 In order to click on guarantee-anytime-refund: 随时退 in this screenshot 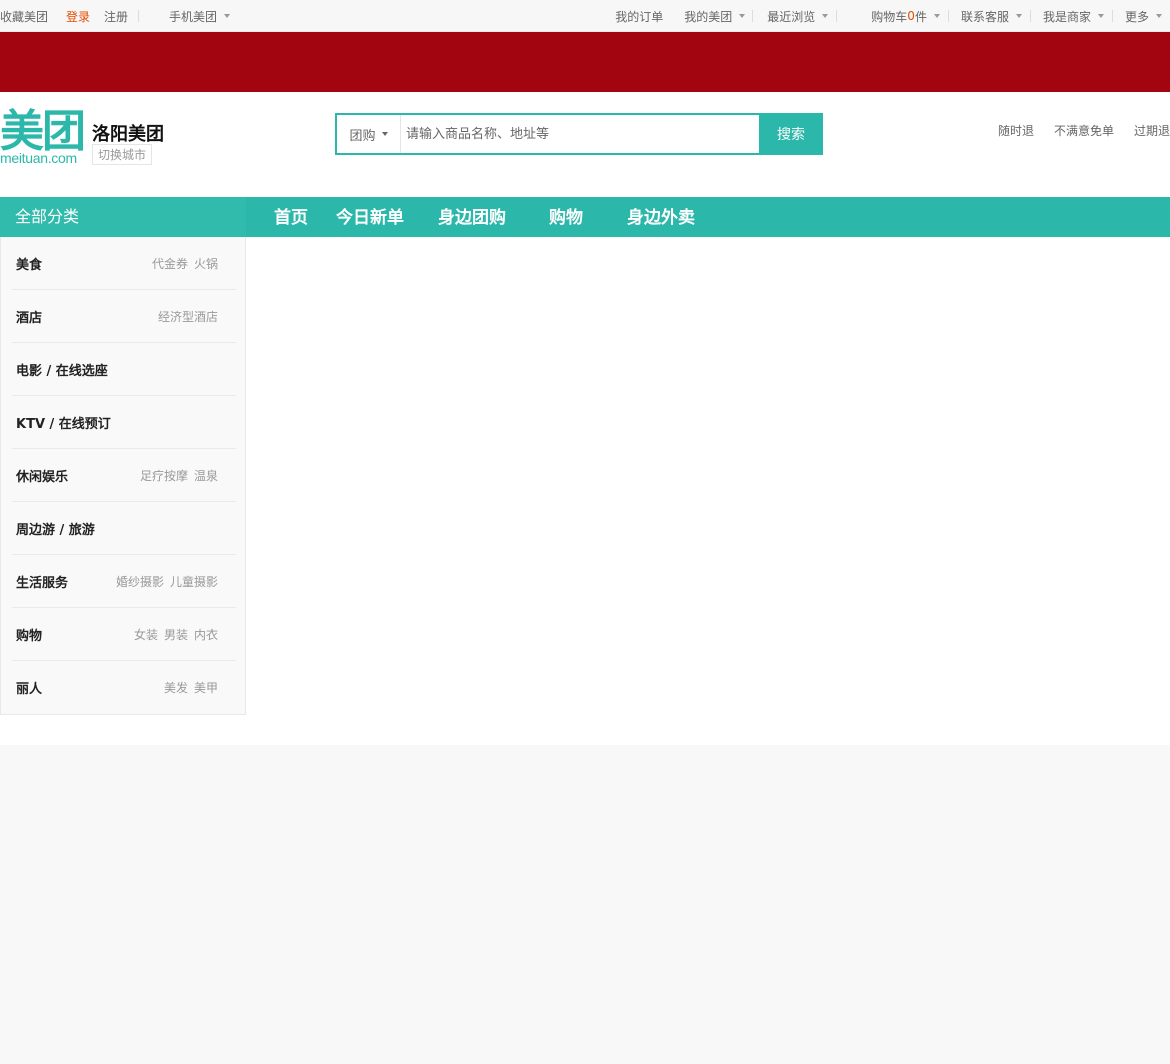, I will do `click(1016, 130)`.